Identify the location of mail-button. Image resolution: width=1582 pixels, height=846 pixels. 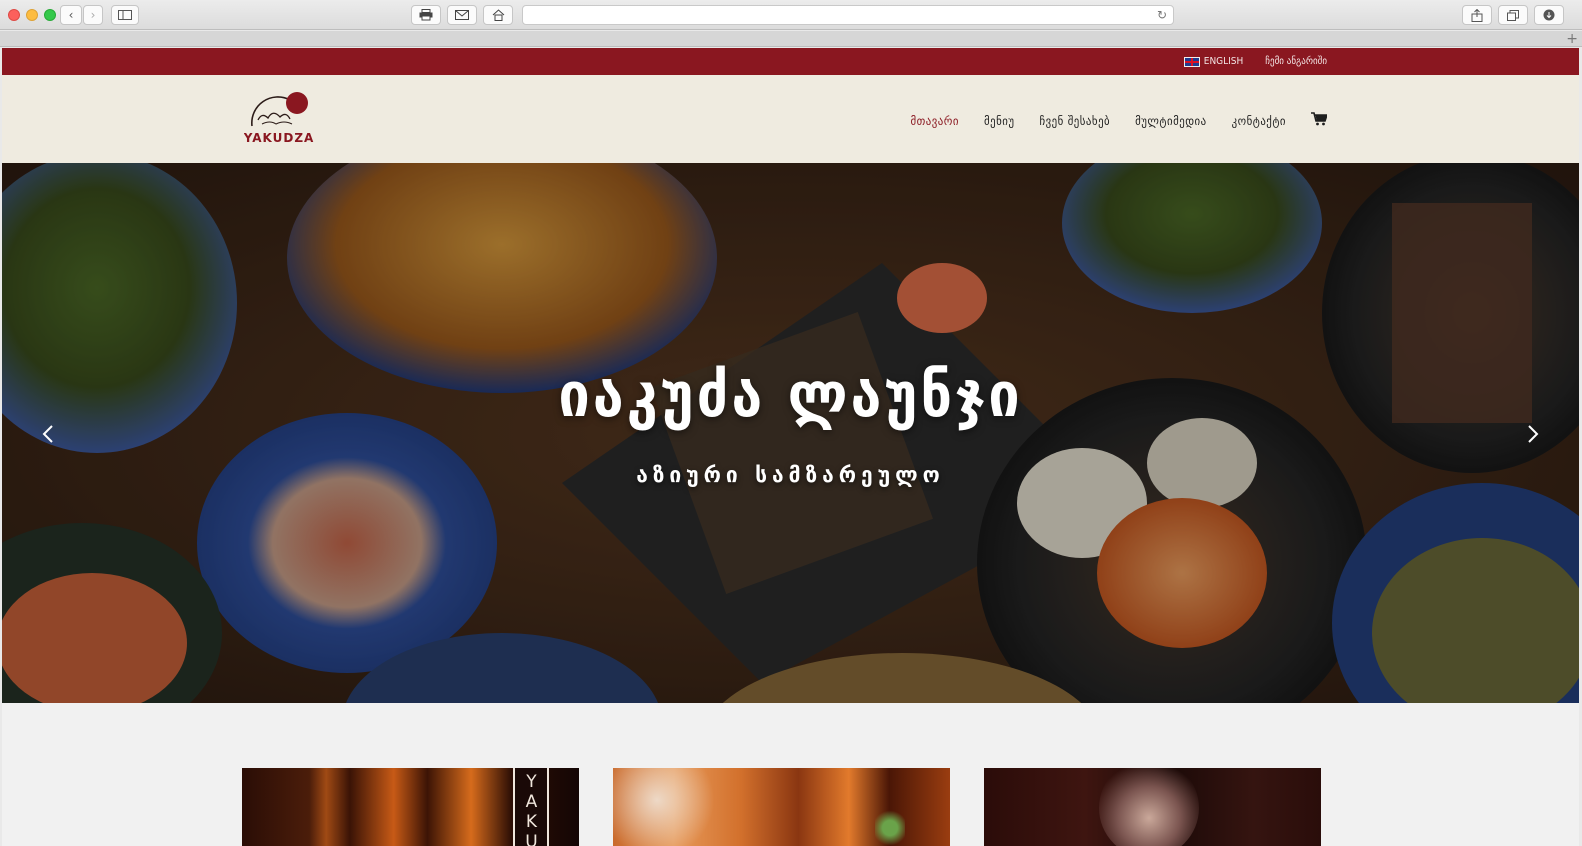
(462, 15).